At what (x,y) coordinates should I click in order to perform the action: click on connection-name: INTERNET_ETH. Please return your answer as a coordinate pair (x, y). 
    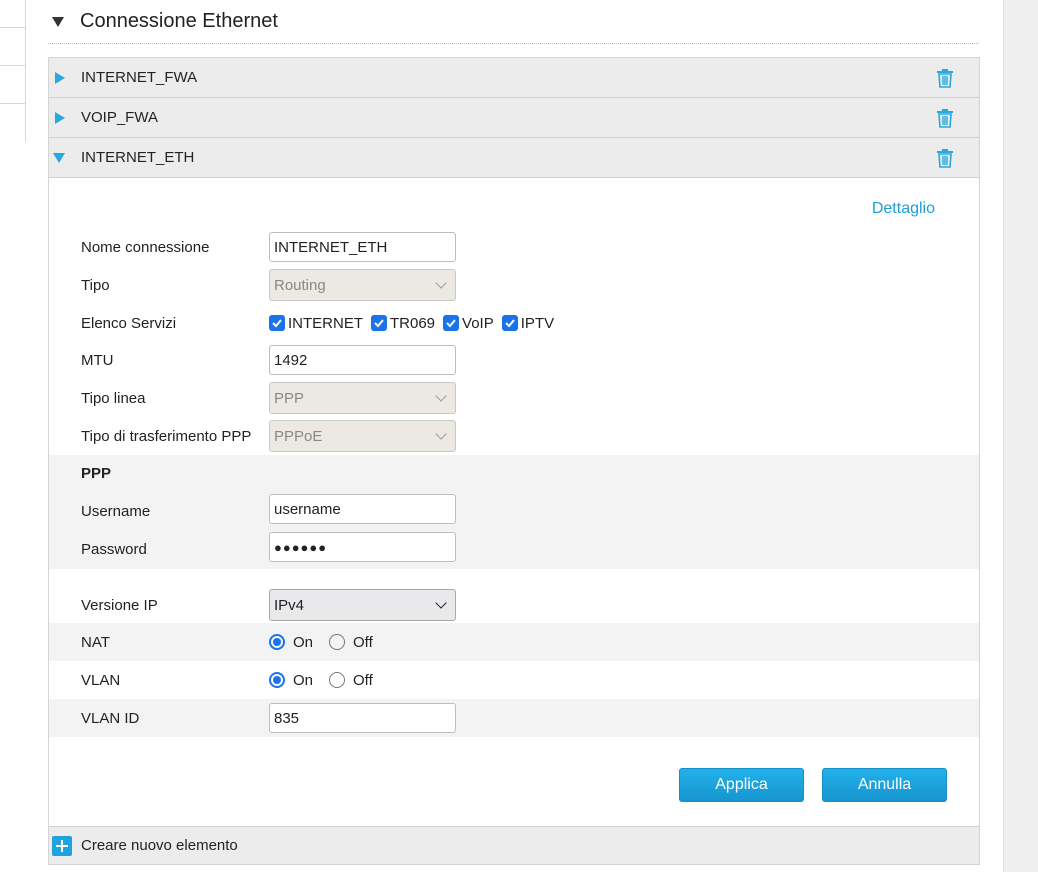
    Looking at the image, I should click on (137, 157).